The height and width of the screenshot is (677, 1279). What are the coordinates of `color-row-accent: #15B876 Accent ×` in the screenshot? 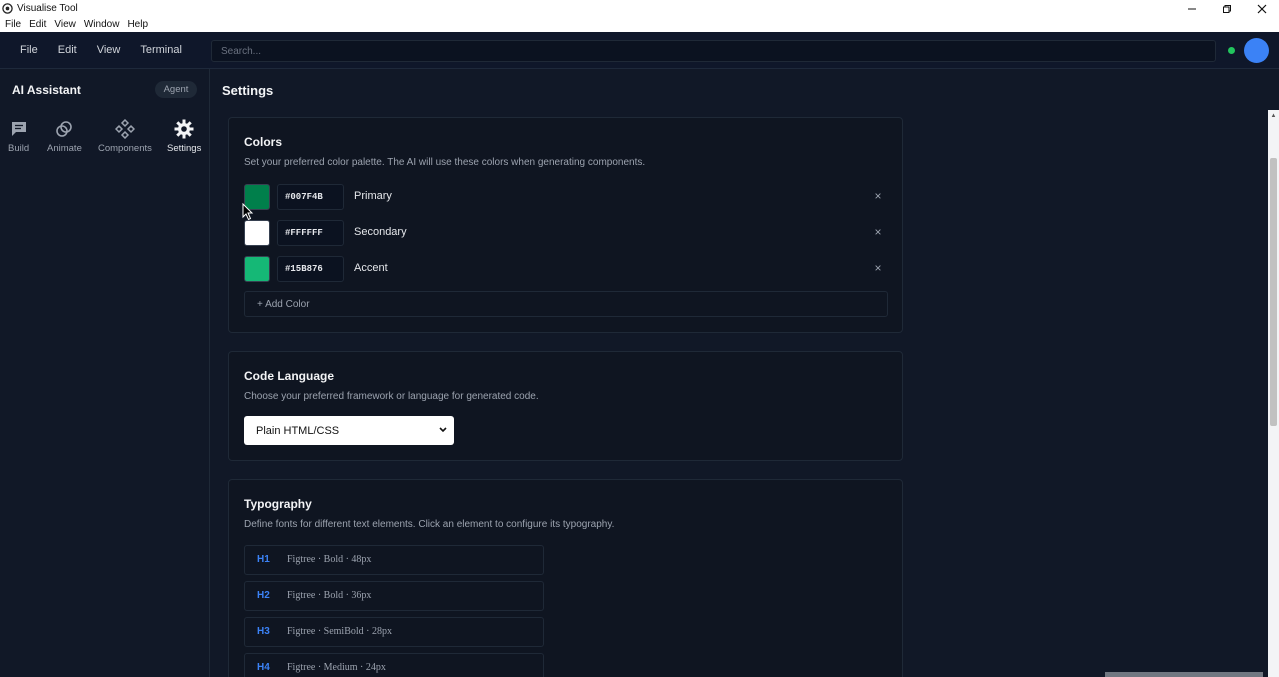 It's located at (566, 269).